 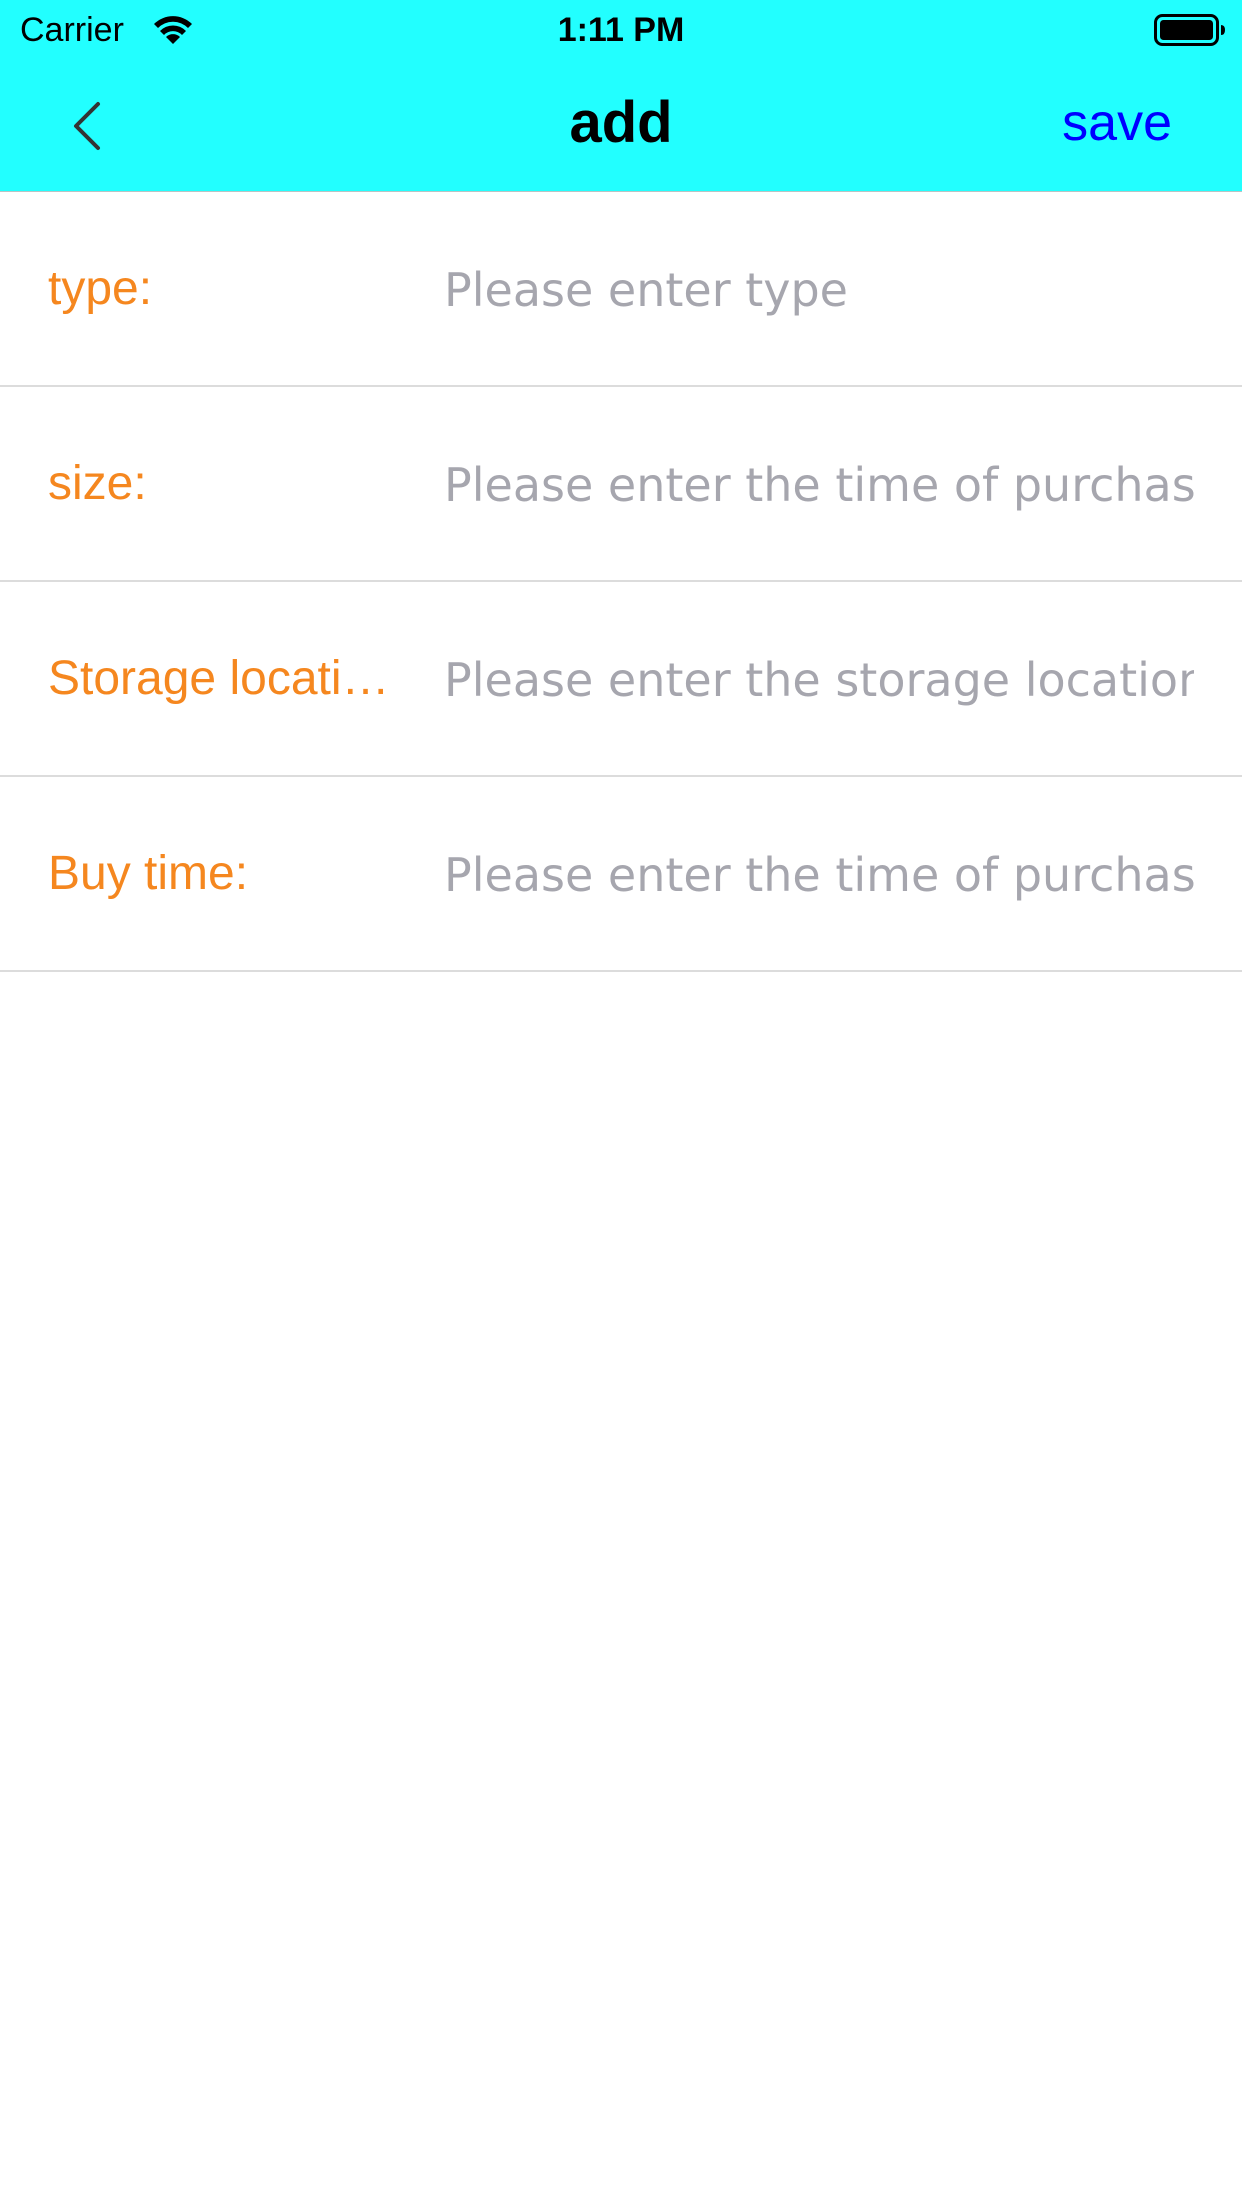 I want to click on form-row-size: size:, so click(x=621, y=484).